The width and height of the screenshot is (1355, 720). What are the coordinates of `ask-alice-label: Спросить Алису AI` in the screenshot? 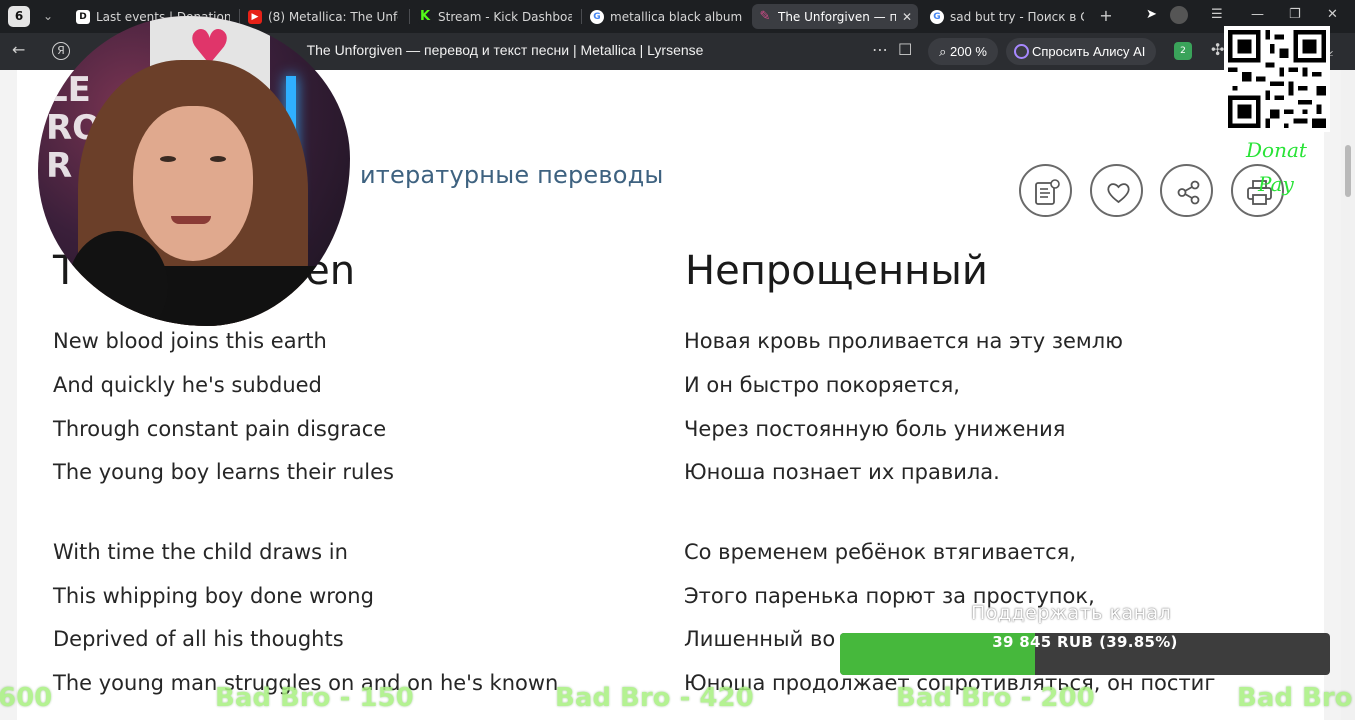 It's located at (1089, 51).